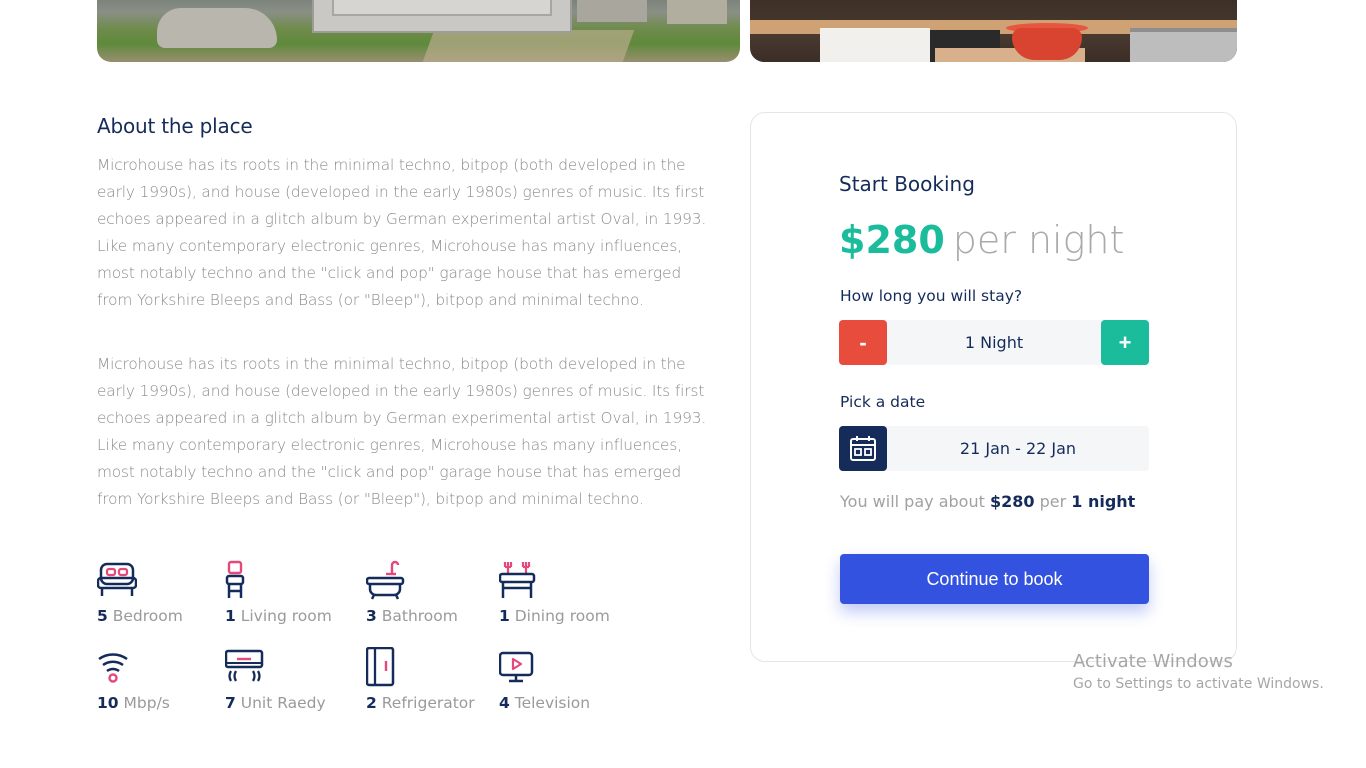 Image resolution: width=1366 pixels, height=768 pixels. What do you see at coordinates (412, 592) in the screenshot?
I see `feature-bathroom: 3 Bathroom` at bounding box center [412, 592].